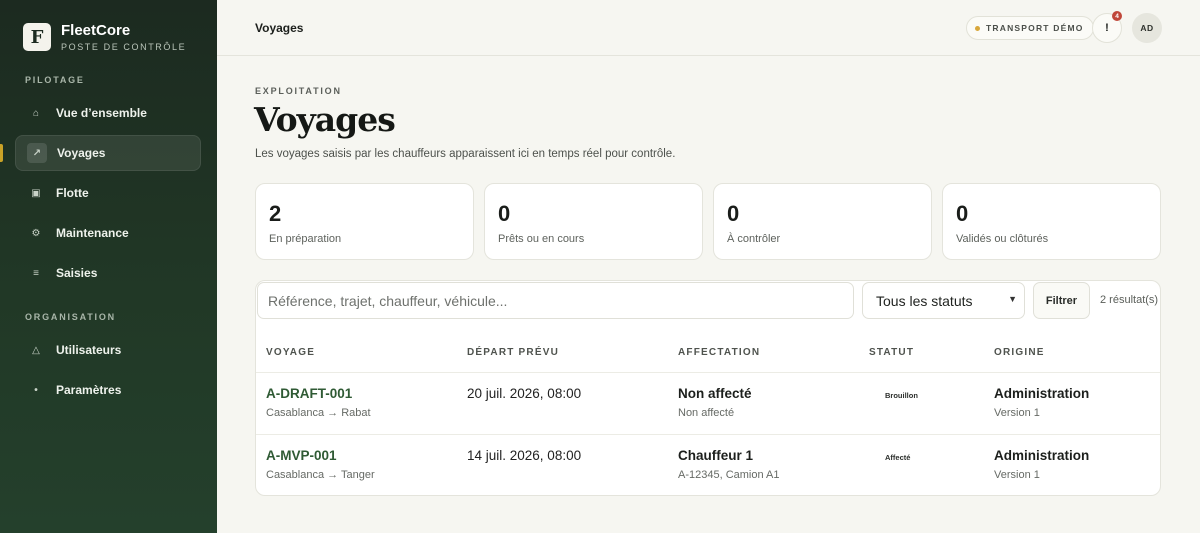 The height and width of the screenshot is (533, 1200). Describe the element at coordinates (81, 153) in the screenshot. I see `sidebar-item-label: Voyages` at that location.